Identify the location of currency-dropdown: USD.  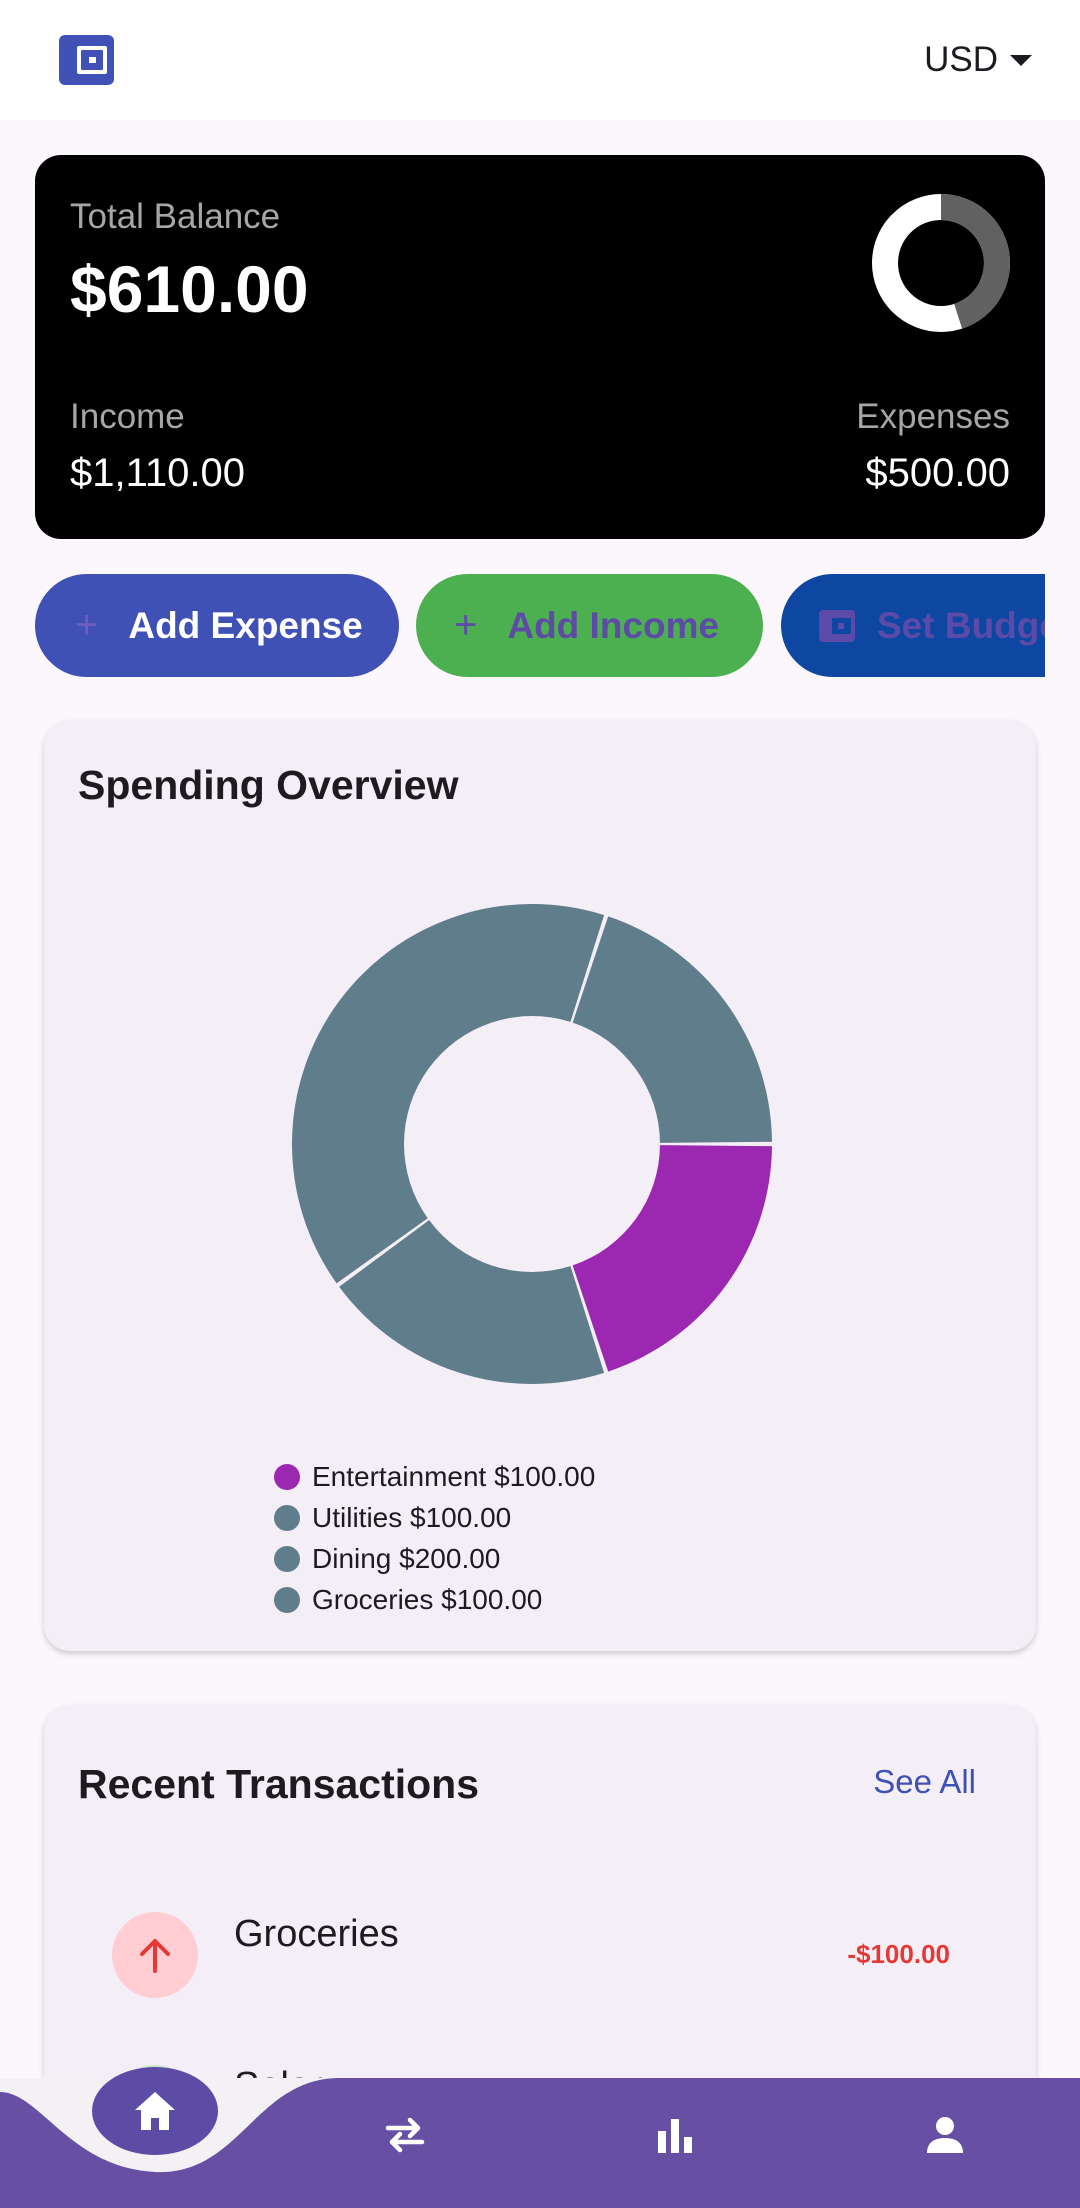
(978, 60).